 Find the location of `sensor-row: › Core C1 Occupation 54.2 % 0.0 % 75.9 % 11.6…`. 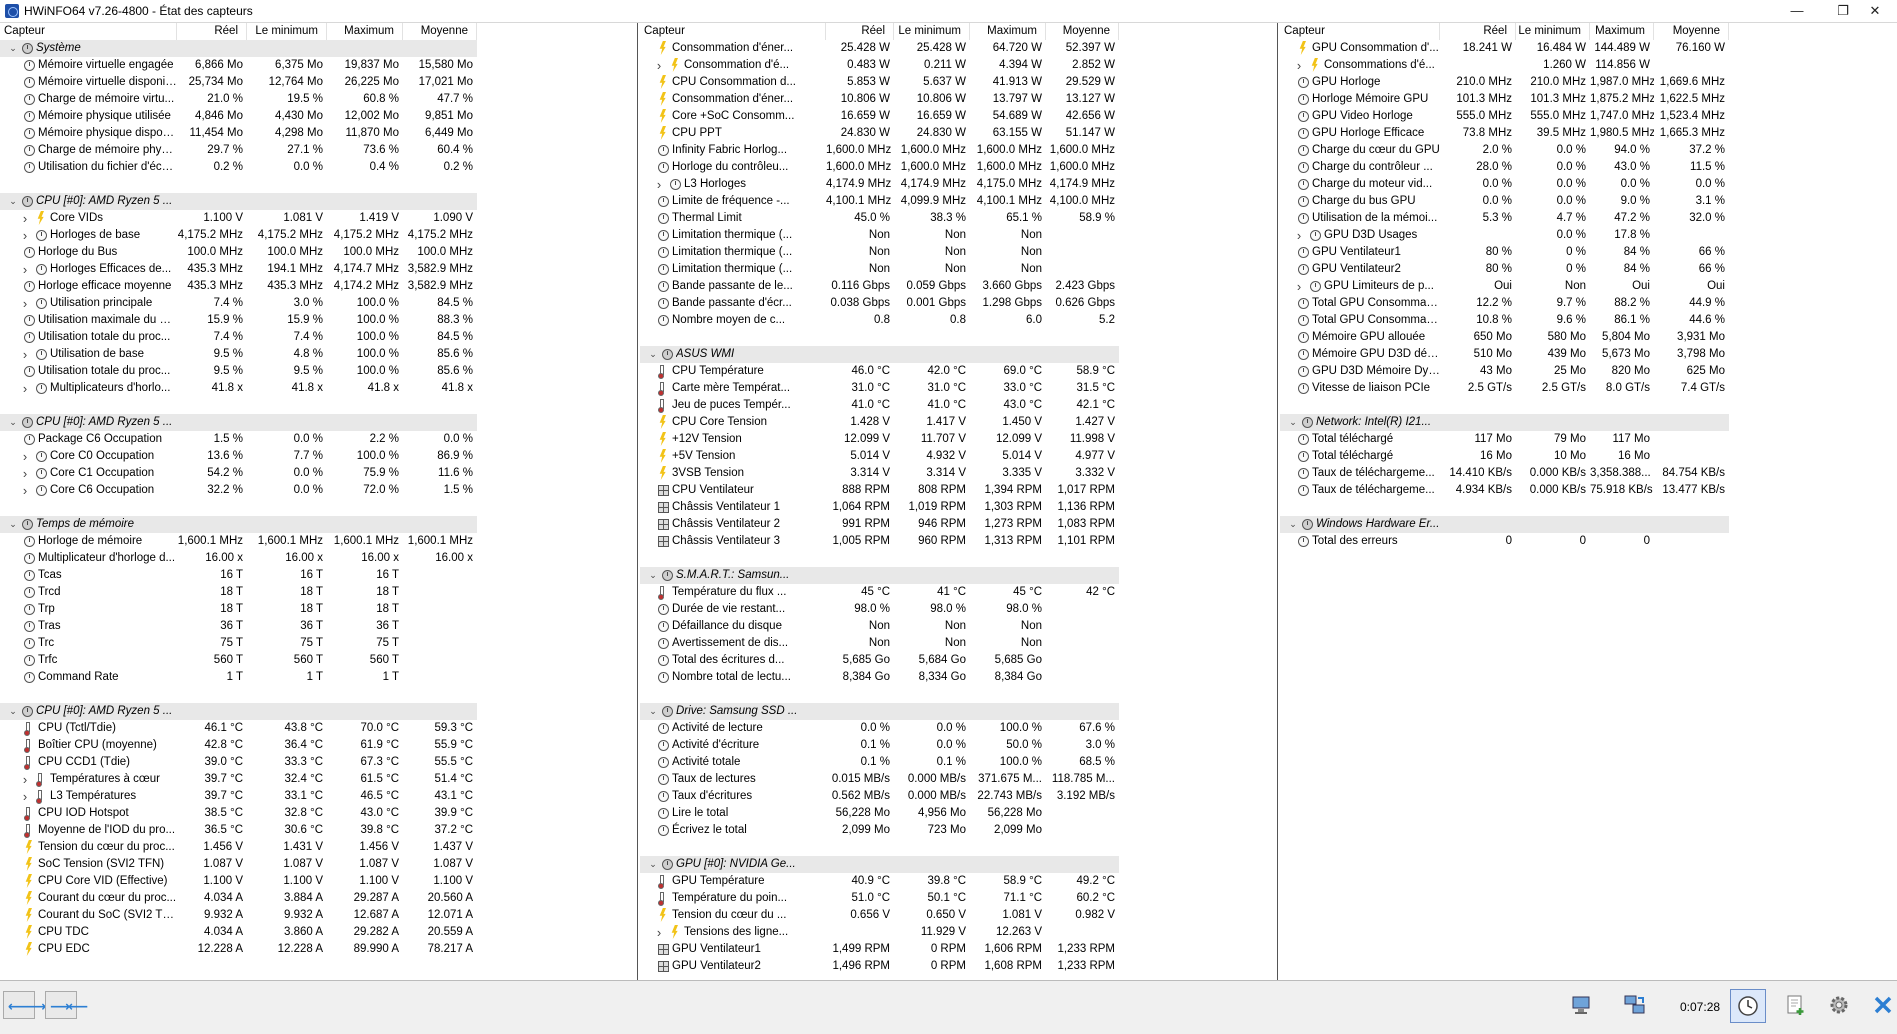

sensor-row: › Core C1 Occupation 54.2 % 0.0 % 75.9 % 11.6… is located at coordinates (238, 473).